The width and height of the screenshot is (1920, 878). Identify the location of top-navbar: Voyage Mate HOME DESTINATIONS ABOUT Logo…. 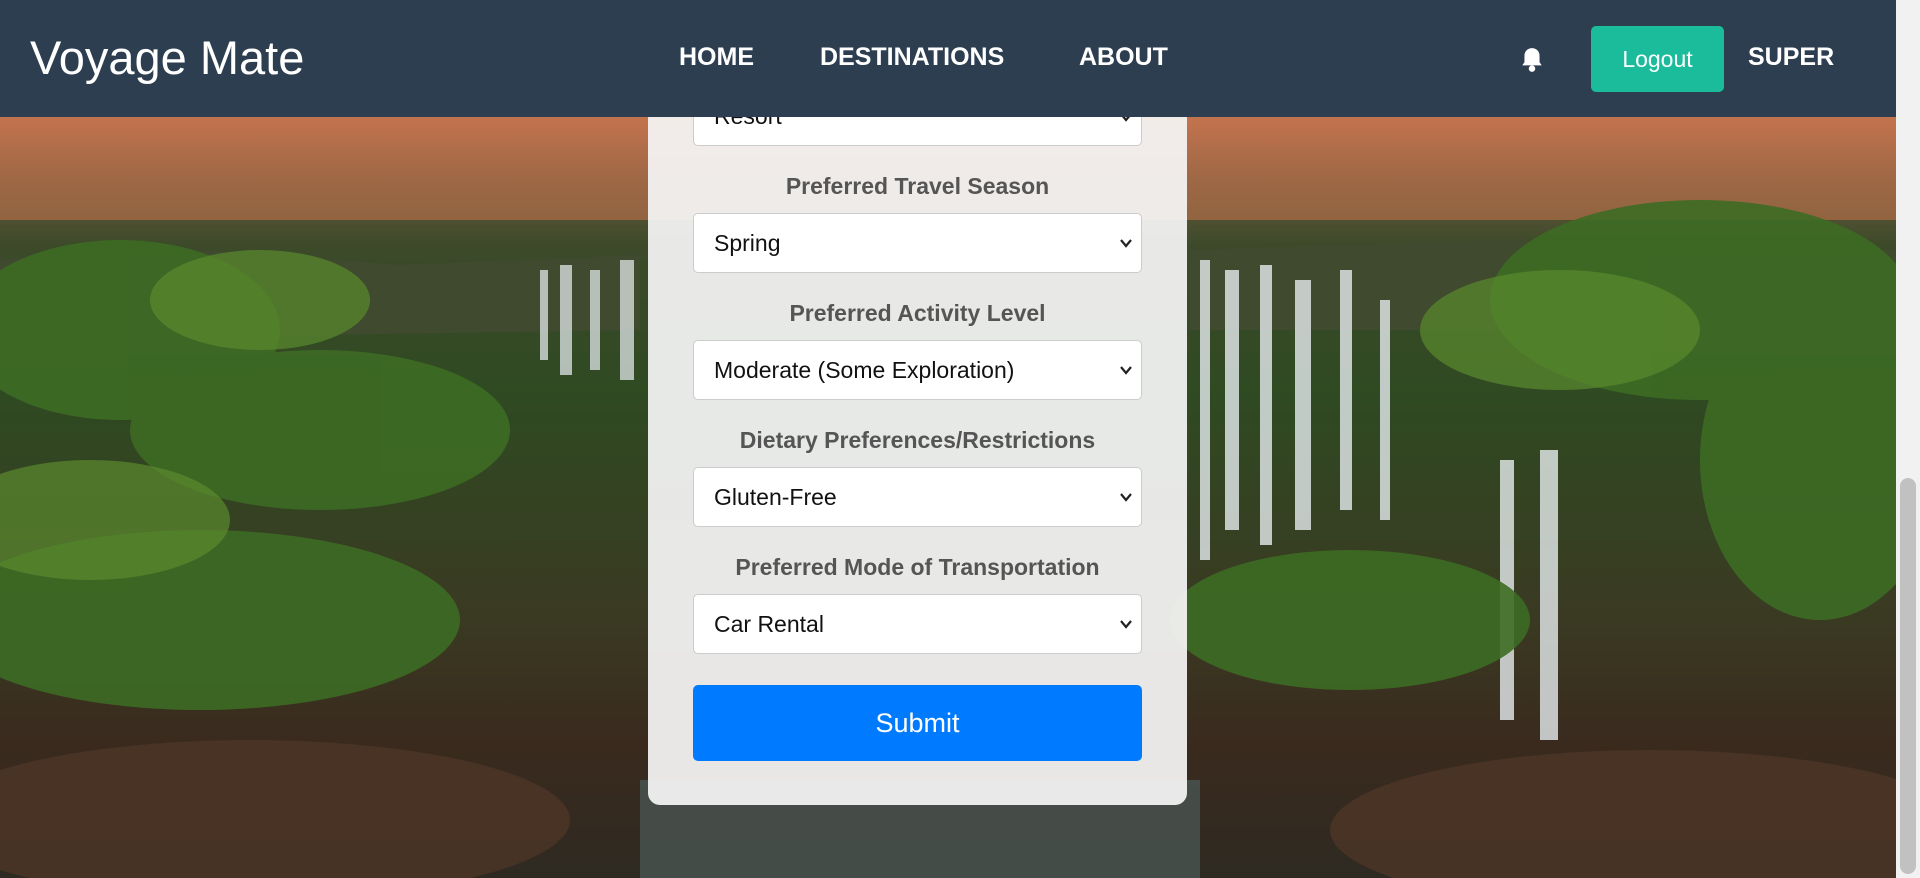
(948, 58).